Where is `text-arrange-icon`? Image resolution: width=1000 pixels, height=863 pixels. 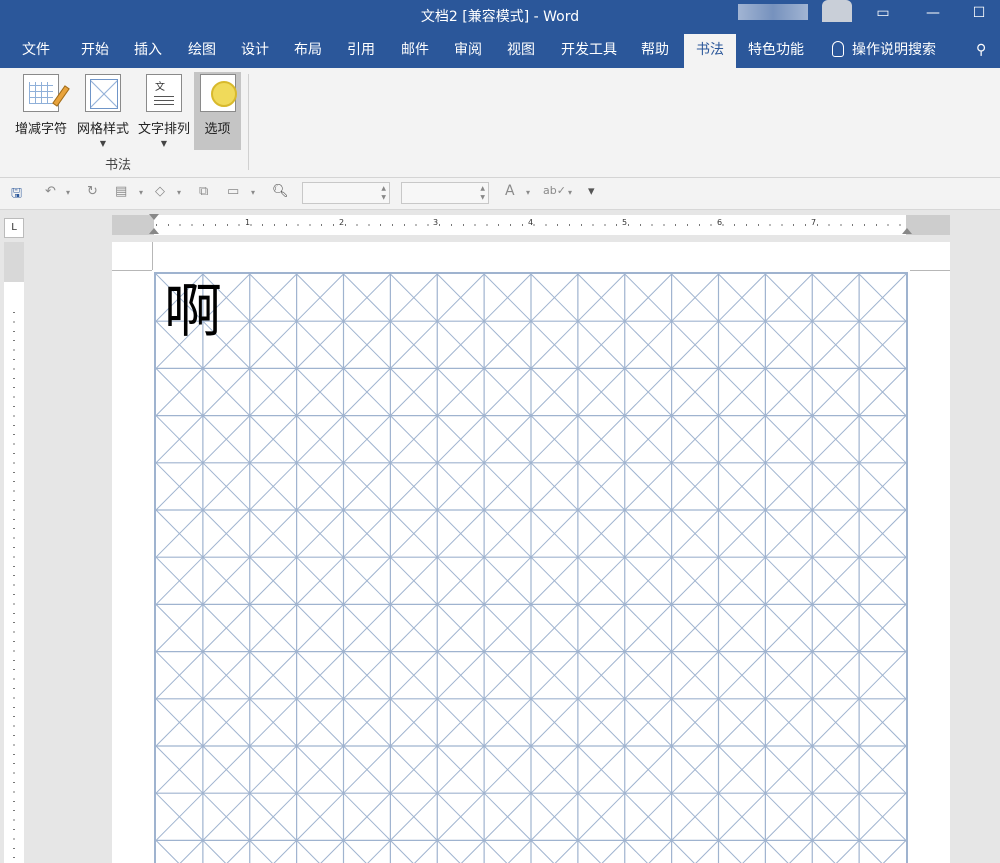 text-arrange-icon is located at coordinates (164, 93).